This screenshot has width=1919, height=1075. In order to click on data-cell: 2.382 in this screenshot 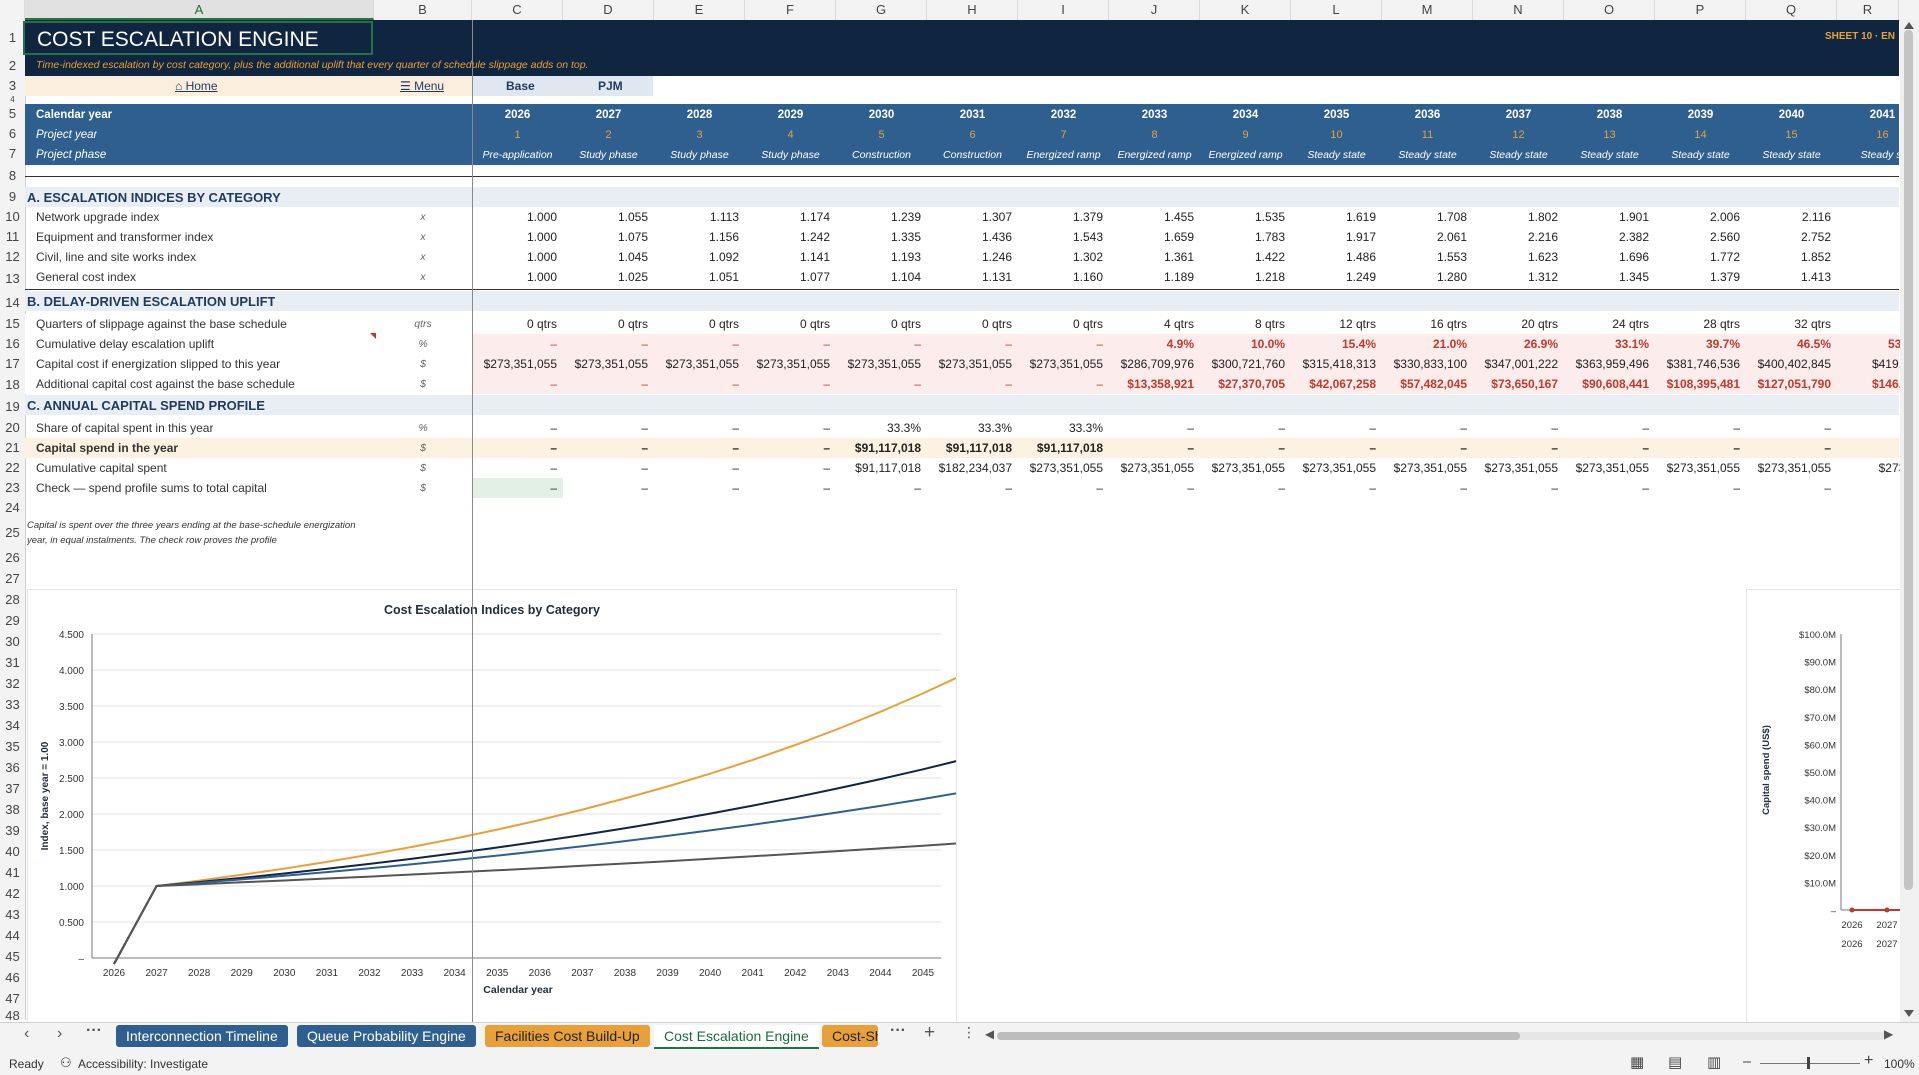, I will do `click(1606, 237)`.